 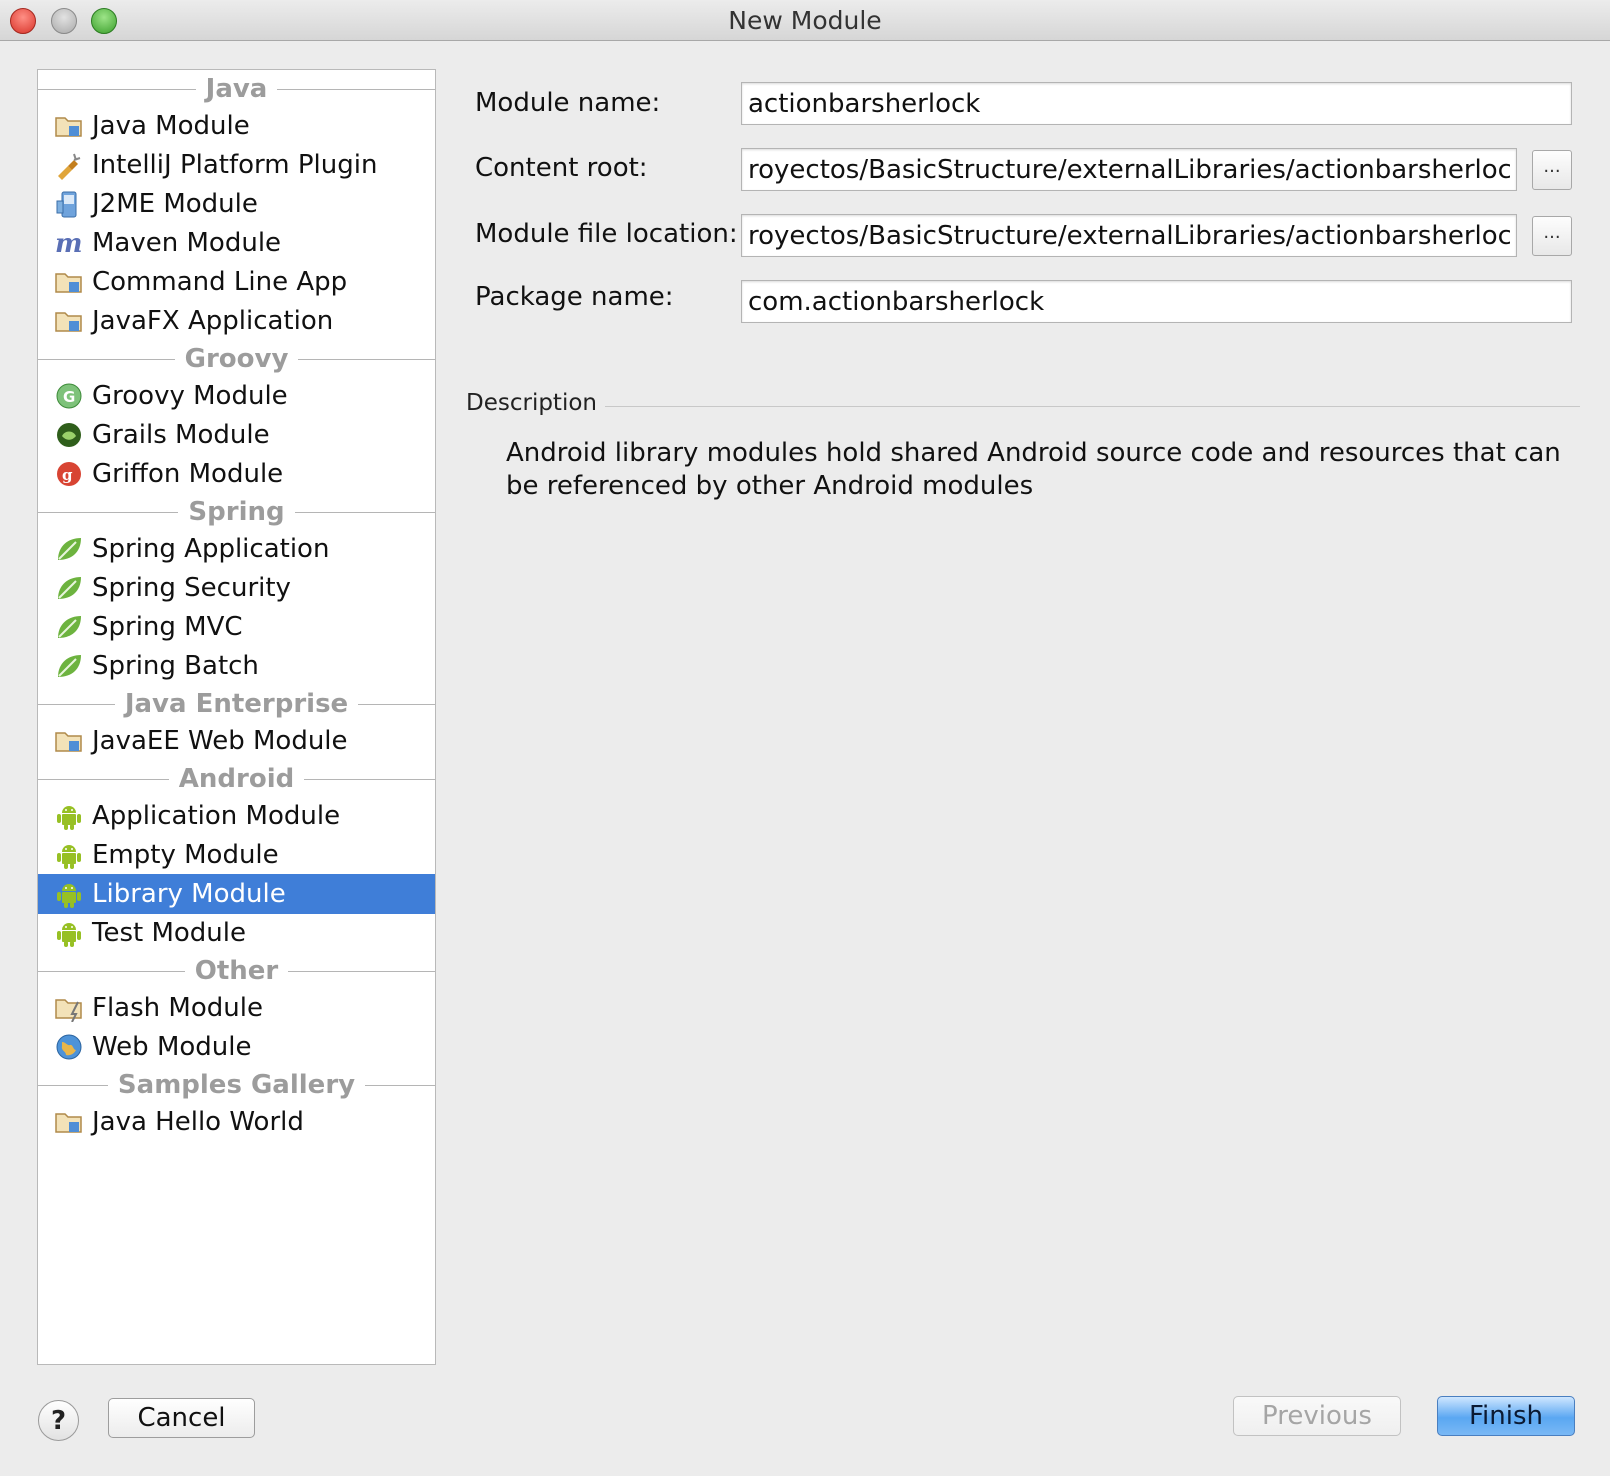 What do you see at coordinates (190, 396) in the screenshot?
I see `module-type-label: Groovy Module` at bounding box center [190, 396].